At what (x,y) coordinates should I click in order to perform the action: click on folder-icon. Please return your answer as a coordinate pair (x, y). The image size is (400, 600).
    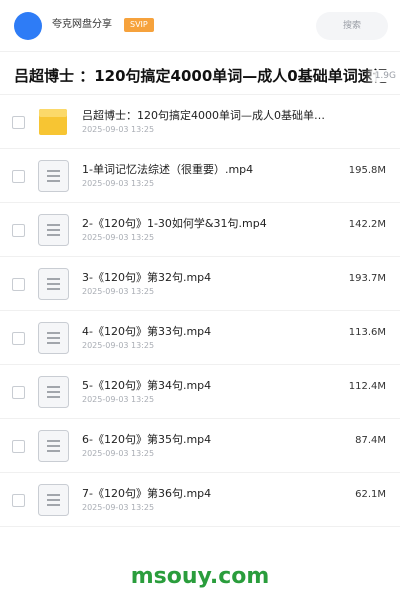
    Looking at the image, I should click on (53, 122).